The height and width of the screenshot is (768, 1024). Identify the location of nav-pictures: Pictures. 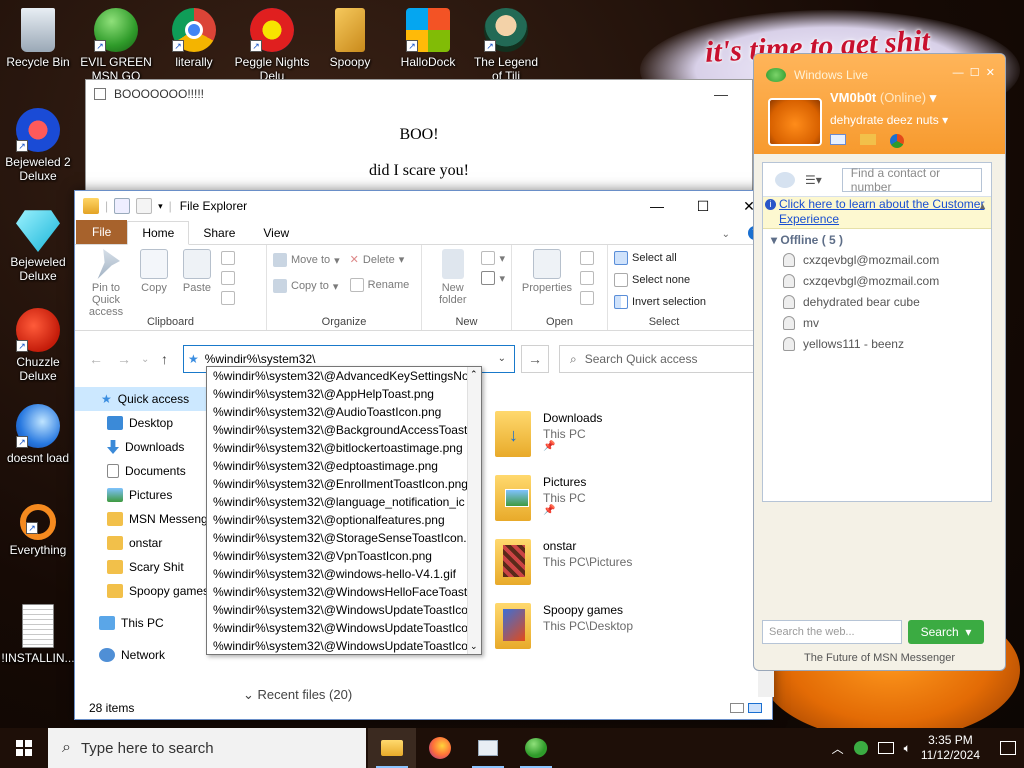
(145, 495).